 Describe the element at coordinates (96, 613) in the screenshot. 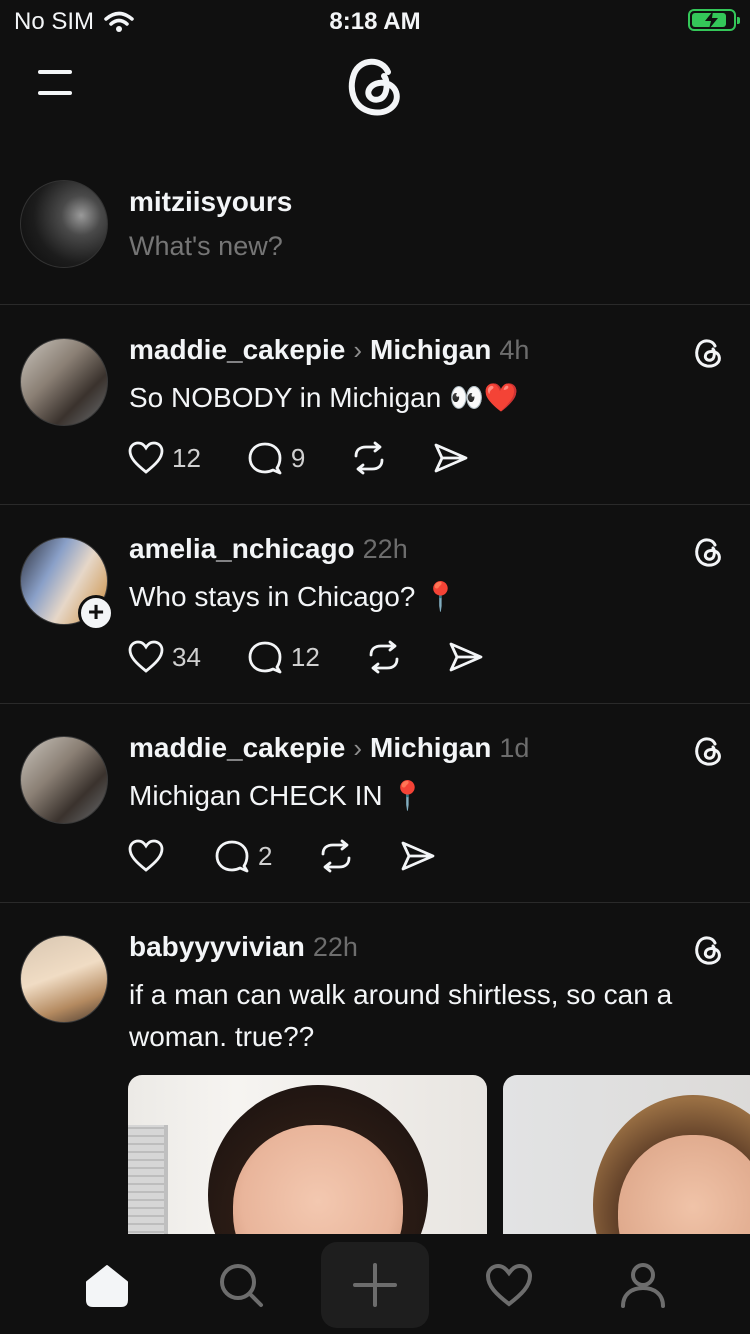

I see `follow-plus-icon: +` at that location.